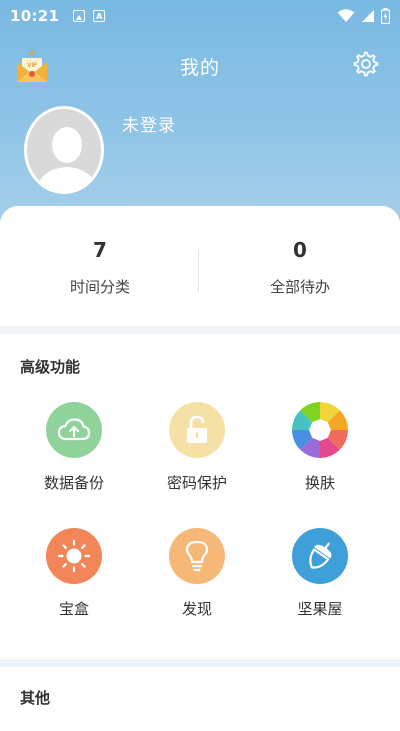  I want to click on stat-time-categories: 7 时间分类, so click(100, 267).